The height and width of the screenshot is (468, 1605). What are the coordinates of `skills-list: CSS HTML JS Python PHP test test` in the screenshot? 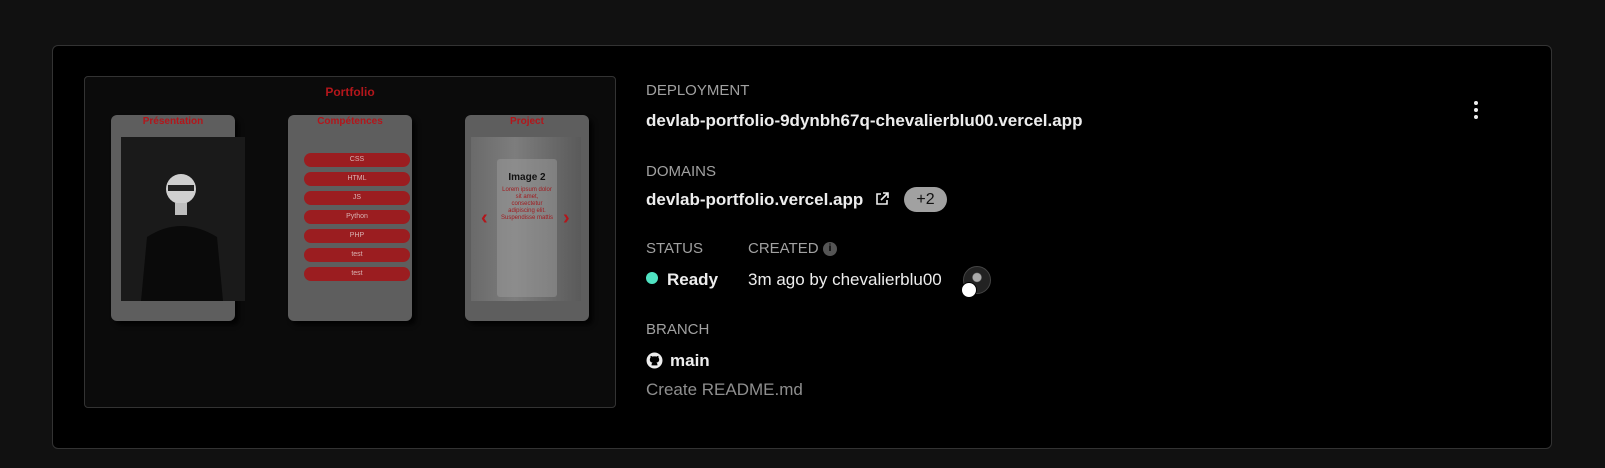 It's located at (357, 219).